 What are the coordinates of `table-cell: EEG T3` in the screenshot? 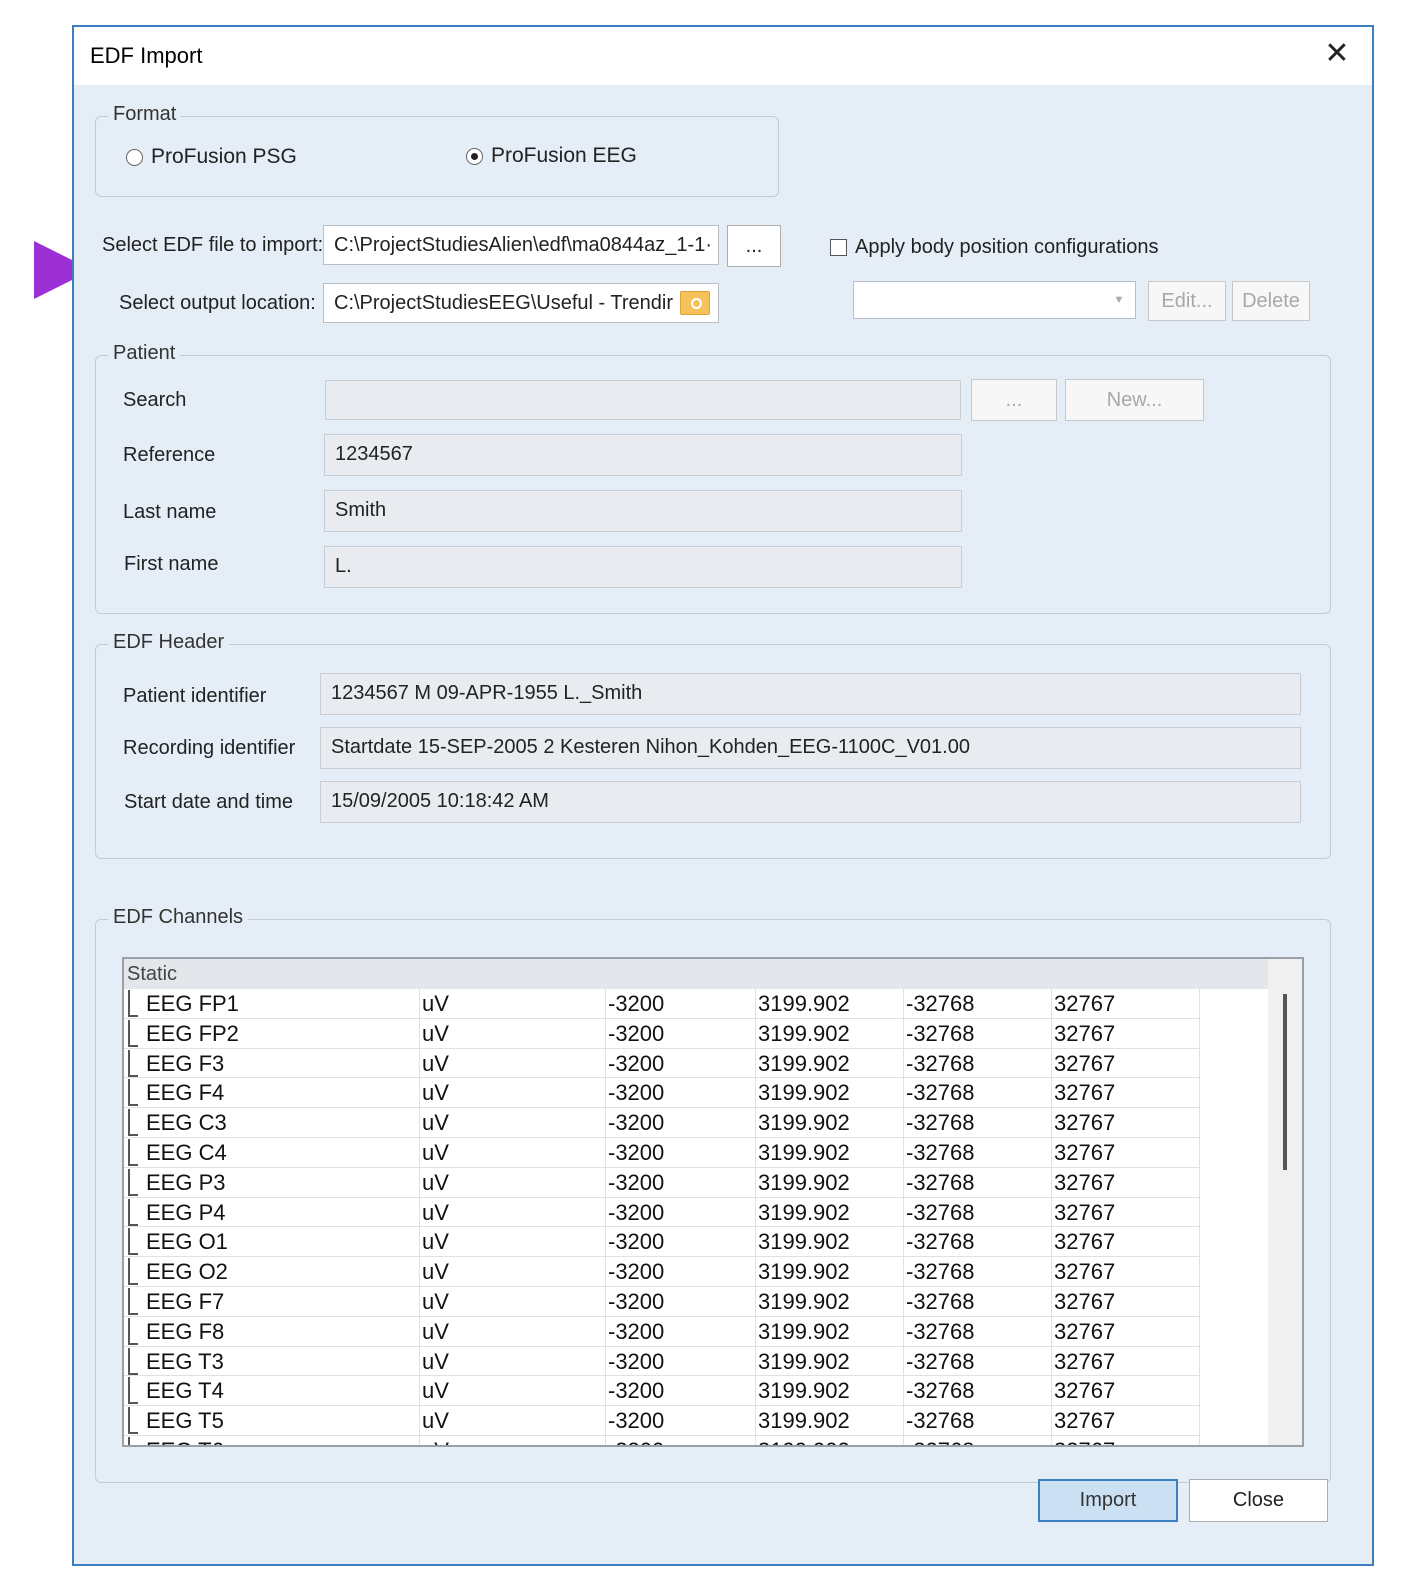 It's located at (282, 1361).